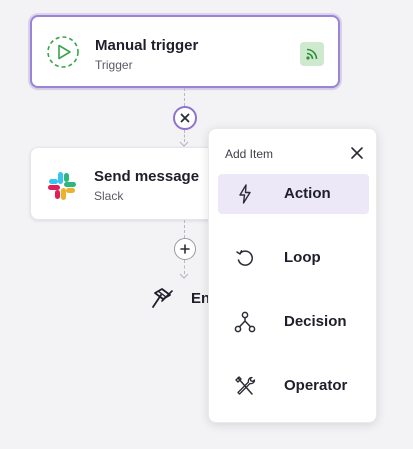 The image size is (413, 449). Describe the element at coordinates (109, 196) in the screenshot. I see `node-subtitle: Slack` at that location.